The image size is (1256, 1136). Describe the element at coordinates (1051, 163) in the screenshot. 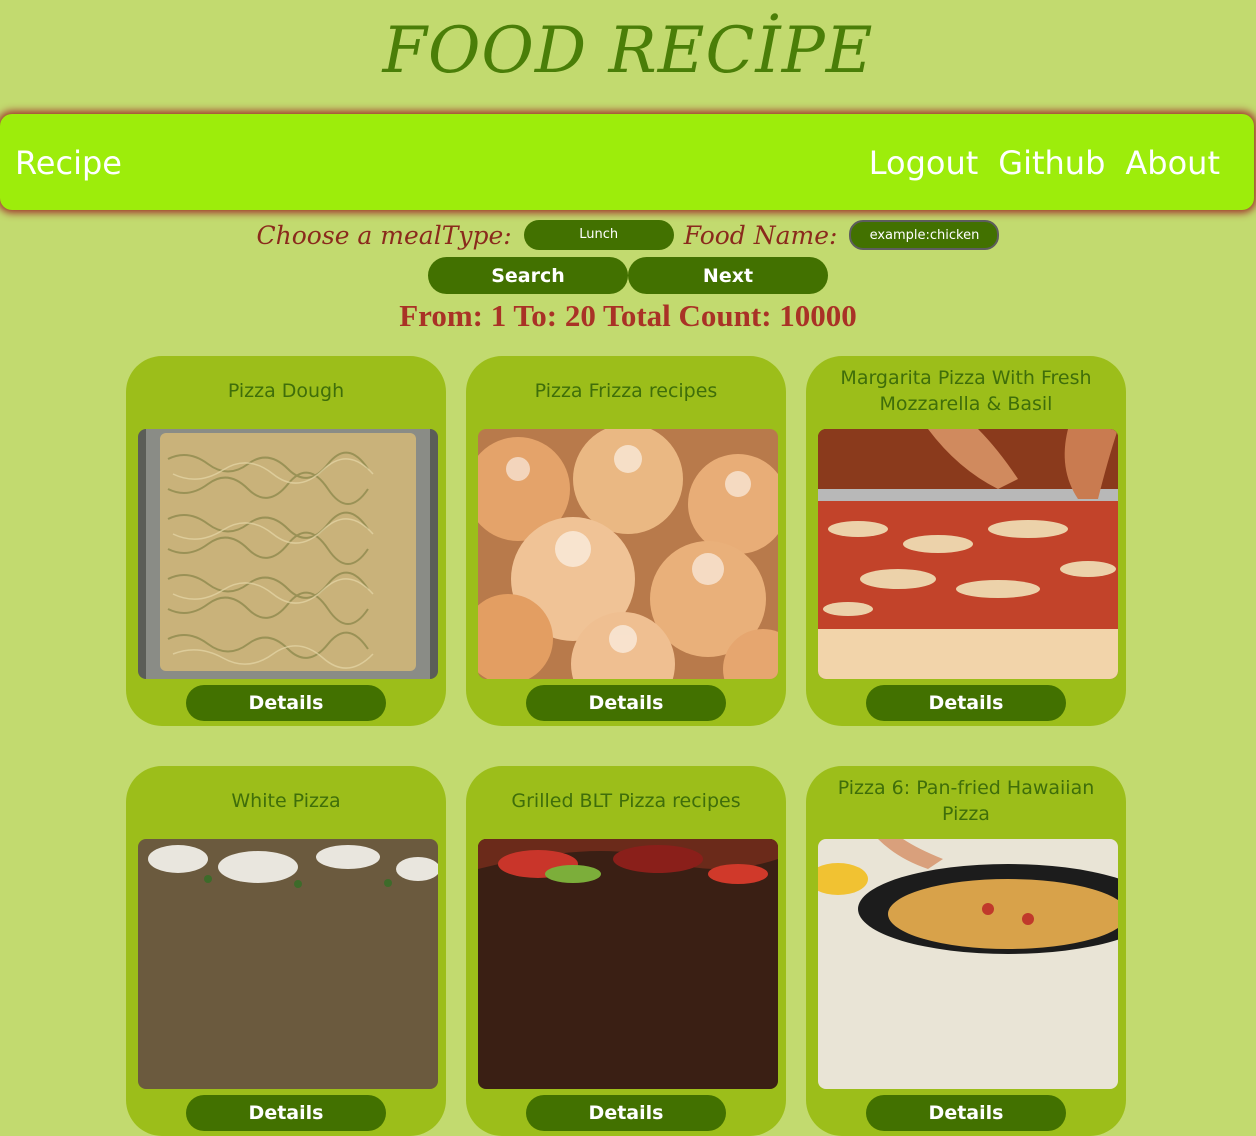

I see `nav-link-github: Github` at that location.